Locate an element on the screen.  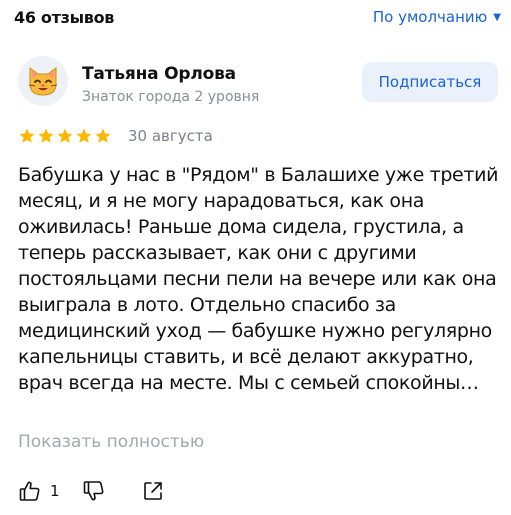
cat-face-icon is located at coordinates (43, 81).